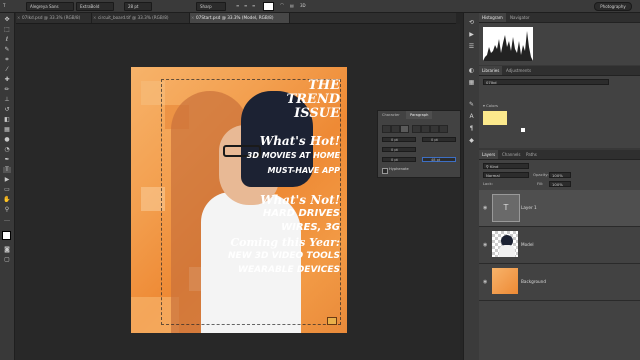  I want to click on tab-07ikd: × 07Ikd.psd @ 33.3% (RGB/8), so click(54, 18).